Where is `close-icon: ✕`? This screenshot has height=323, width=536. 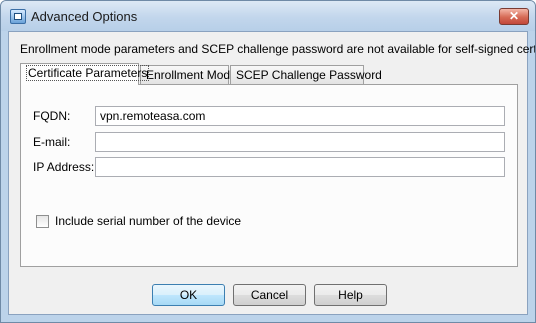 close-icon: ✕ is located at coordinates (514, 16).